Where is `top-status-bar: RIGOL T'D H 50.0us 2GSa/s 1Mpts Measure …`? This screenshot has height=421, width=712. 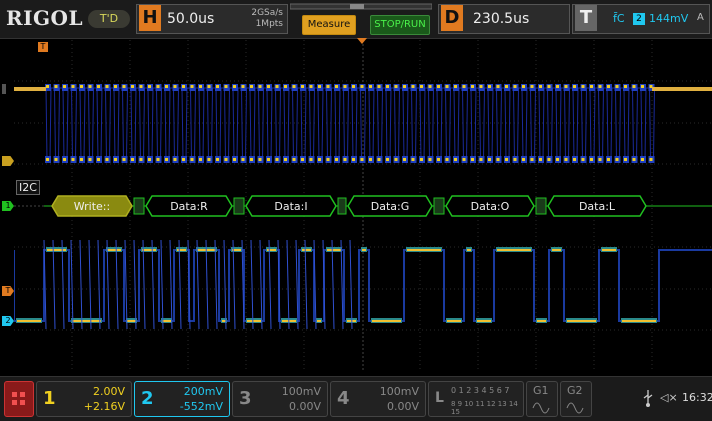 top-status-bar: RIGOL T'D H 50.0us 2GSa/s 1Mpts Measure … is located at coordinates (356, 19).